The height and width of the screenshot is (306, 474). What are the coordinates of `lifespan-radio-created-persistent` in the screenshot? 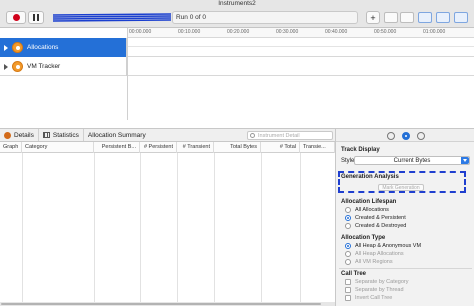 It's located at (348, 218).